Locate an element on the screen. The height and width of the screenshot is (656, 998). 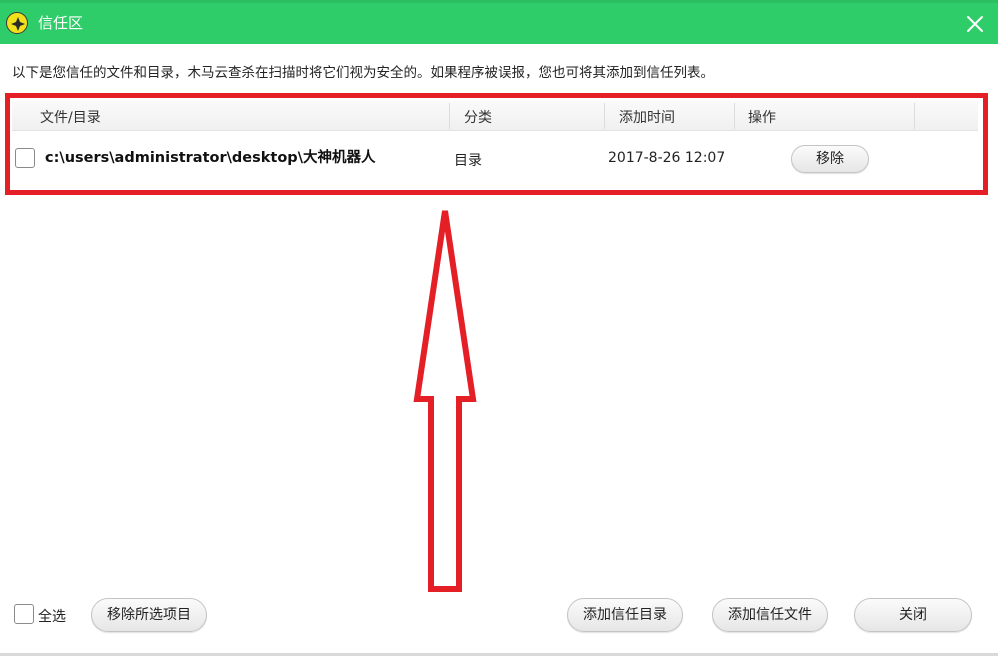
arrow-up-icon is located at coordinates (445, 401).